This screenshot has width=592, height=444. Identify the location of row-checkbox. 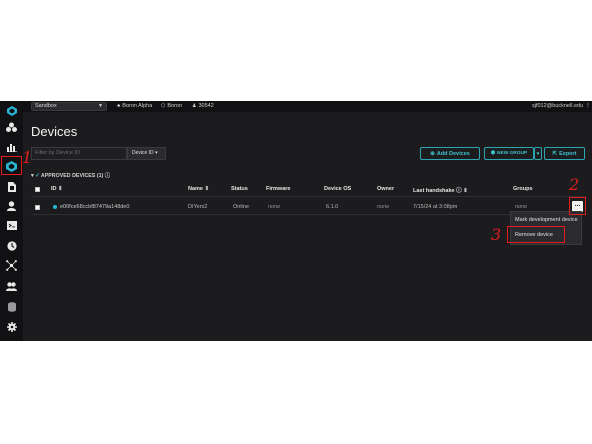
(37, 207).